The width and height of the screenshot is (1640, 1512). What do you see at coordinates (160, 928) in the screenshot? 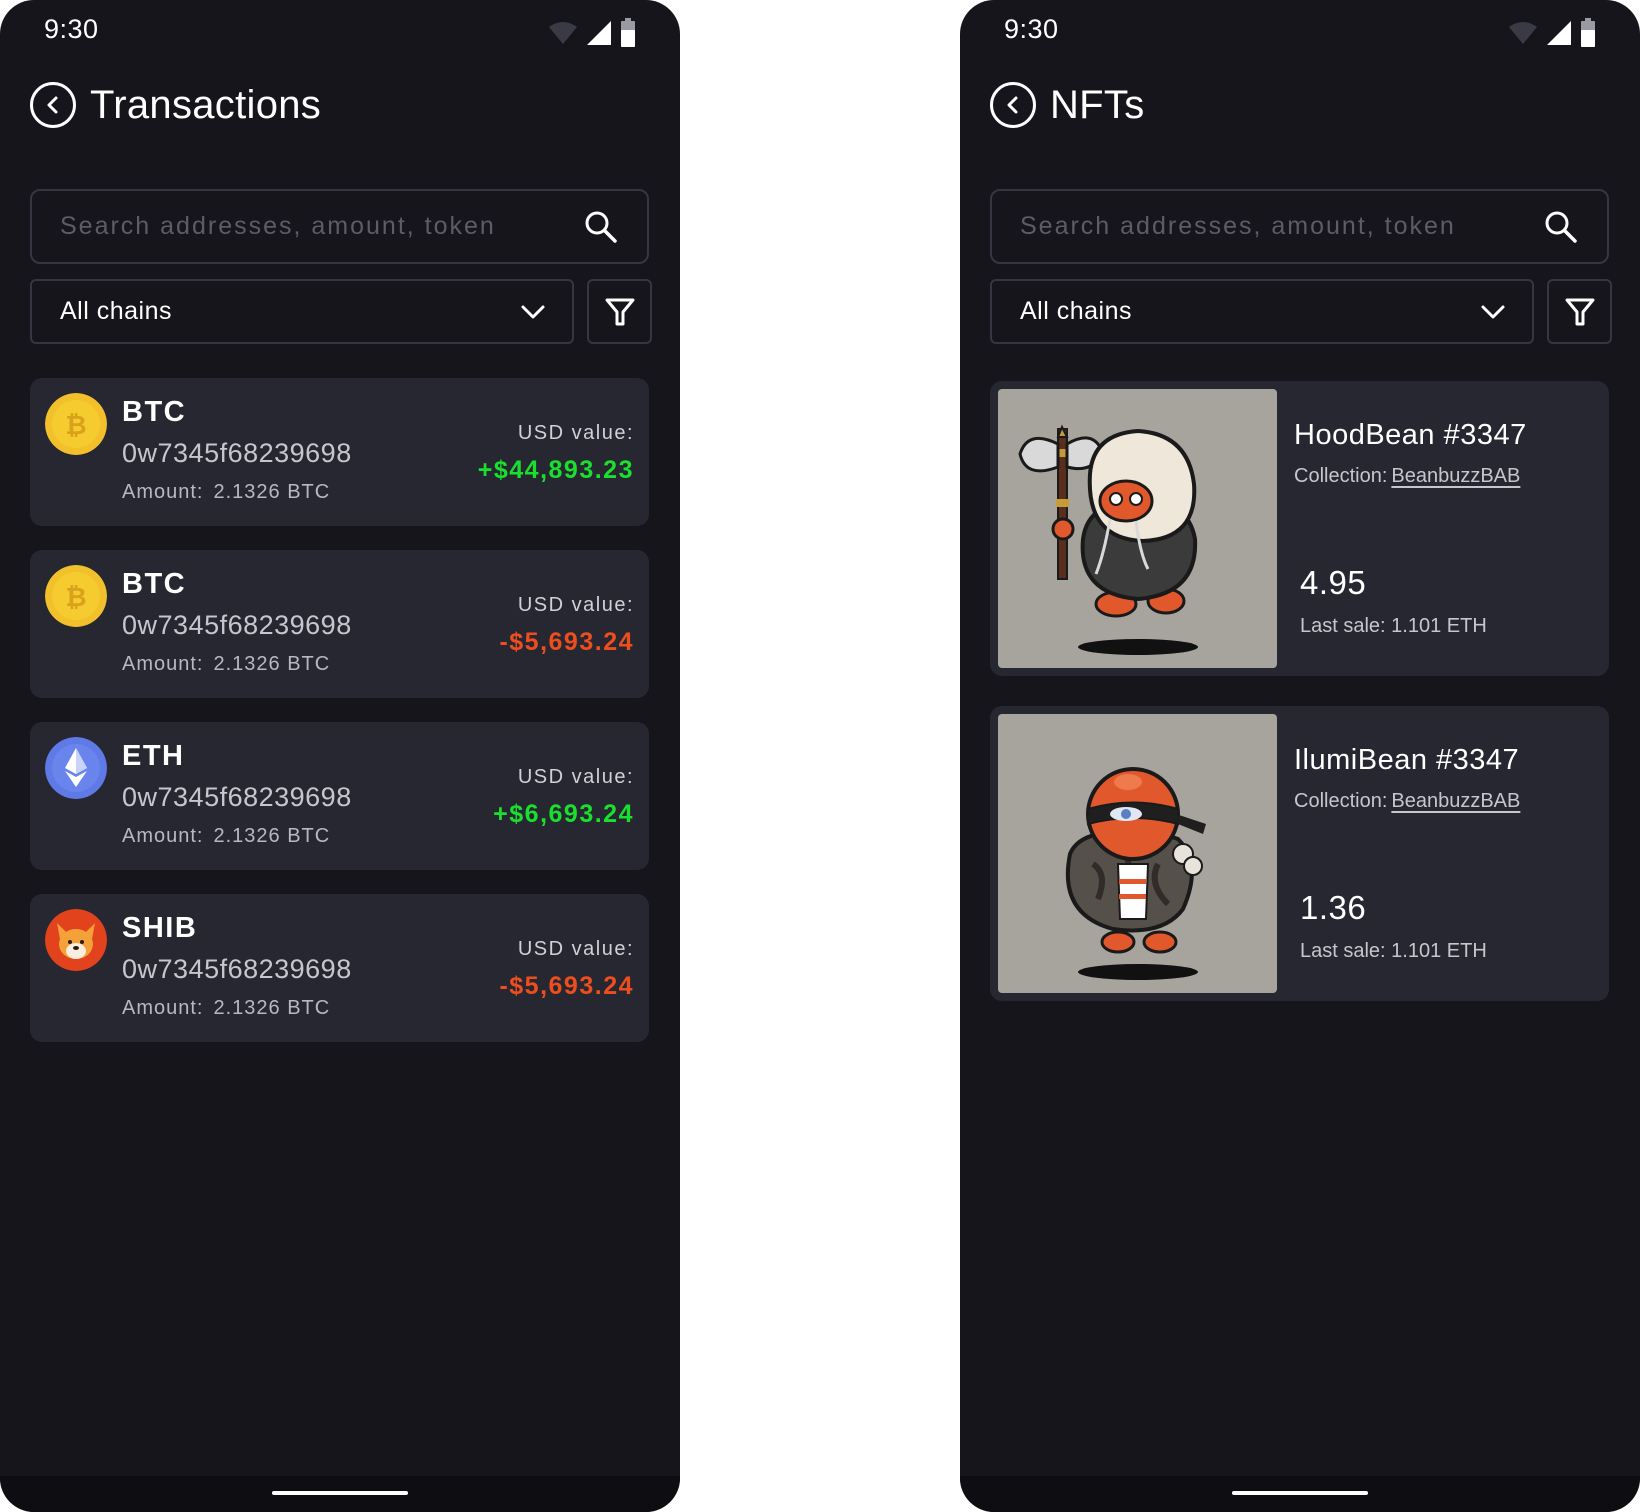
I see `transaction-token: SHIB` at bounding box center [160, 928].